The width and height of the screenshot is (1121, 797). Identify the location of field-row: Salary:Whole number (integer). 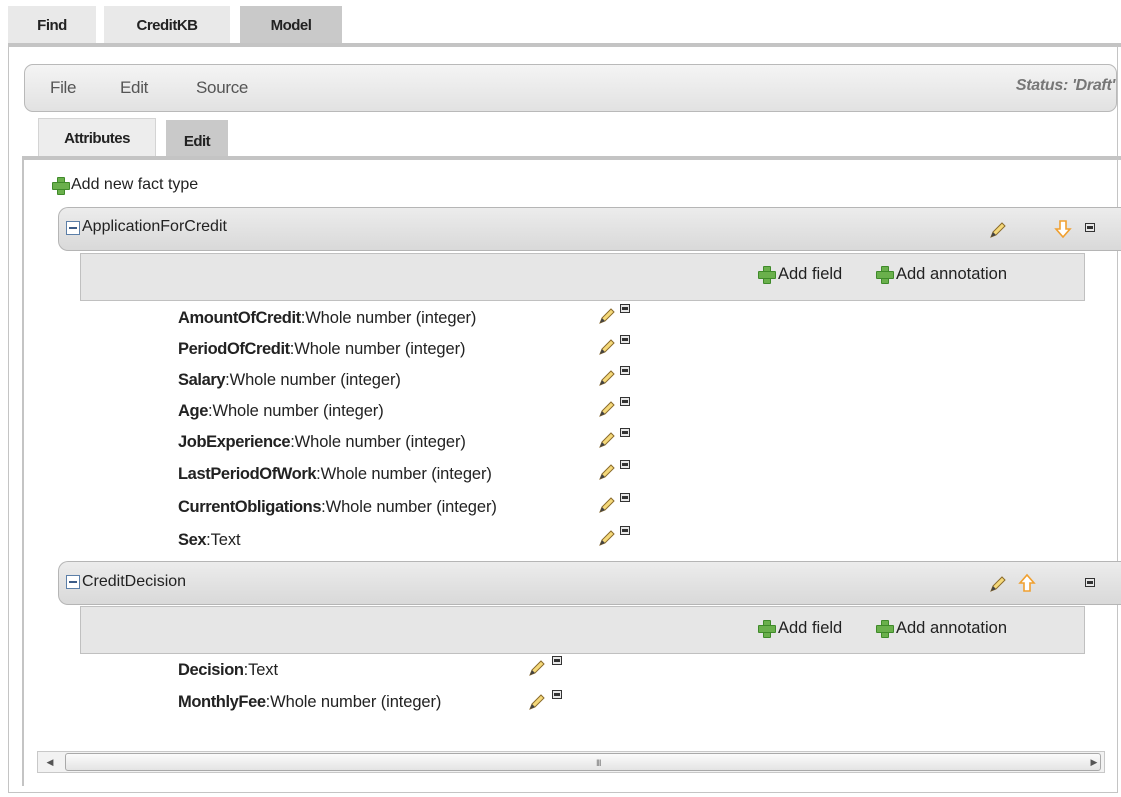
(289, 380).